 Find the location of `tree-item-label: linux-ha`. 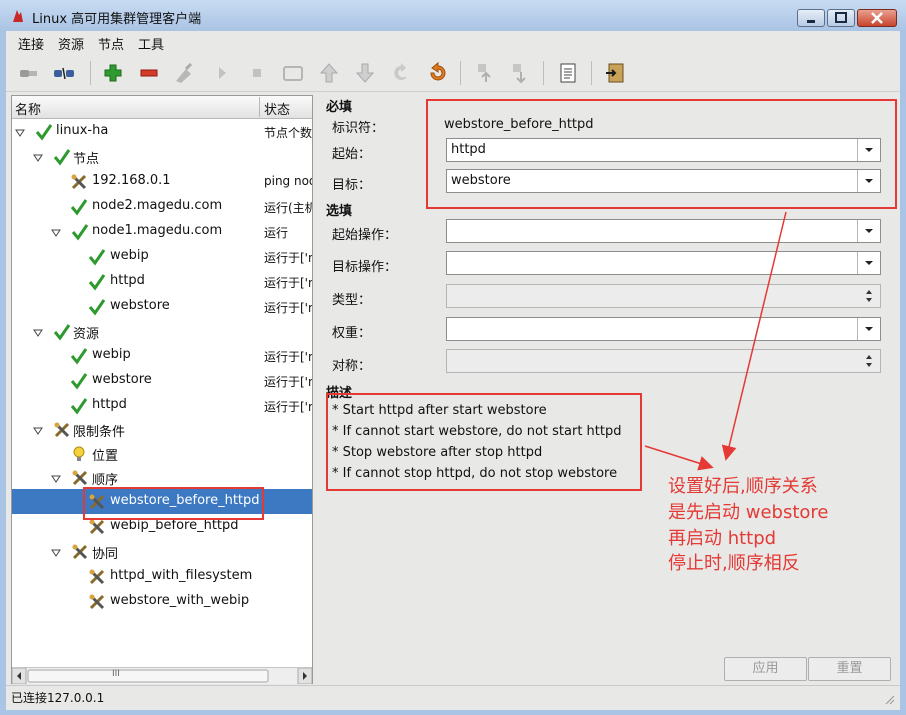

tree-item-label: linux-ha is located at coordinates (82, 130).